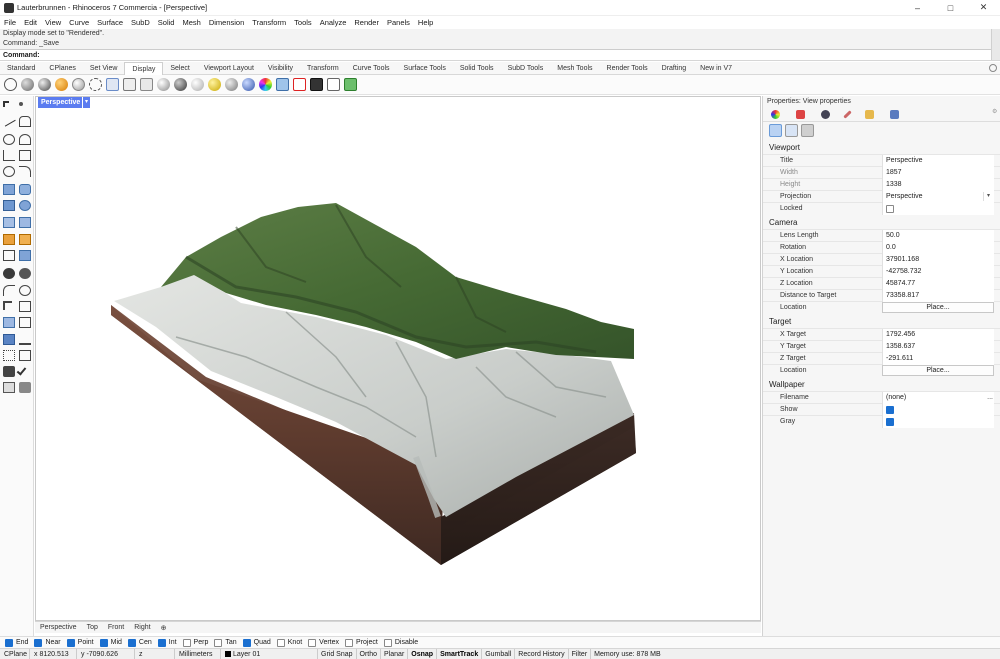 Image resolution: width=1000 pixels, height=659 pixels. What do you see at coordinates (627, 68) in the screenshot?
I see `tab-render-tools: Render Tools` at bounding box center [627, 68].